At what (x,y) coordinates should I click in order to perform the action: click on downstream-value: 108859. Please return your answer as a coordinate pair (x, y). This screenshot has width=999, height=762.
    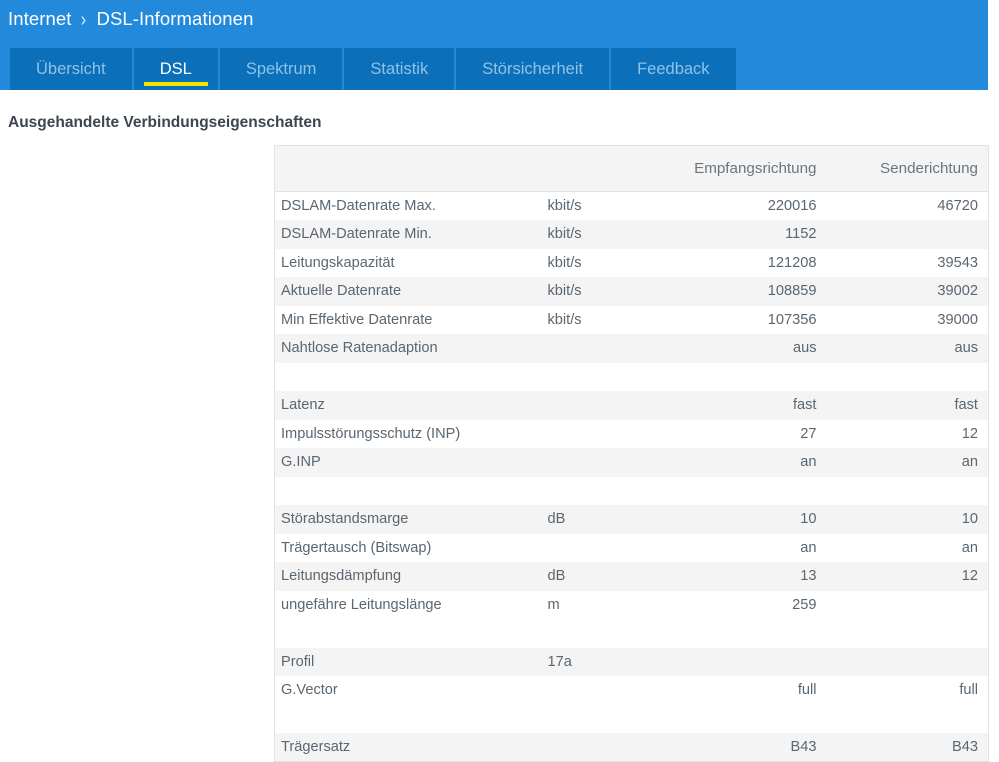
    Looking at the image, I should click on (747, 291).